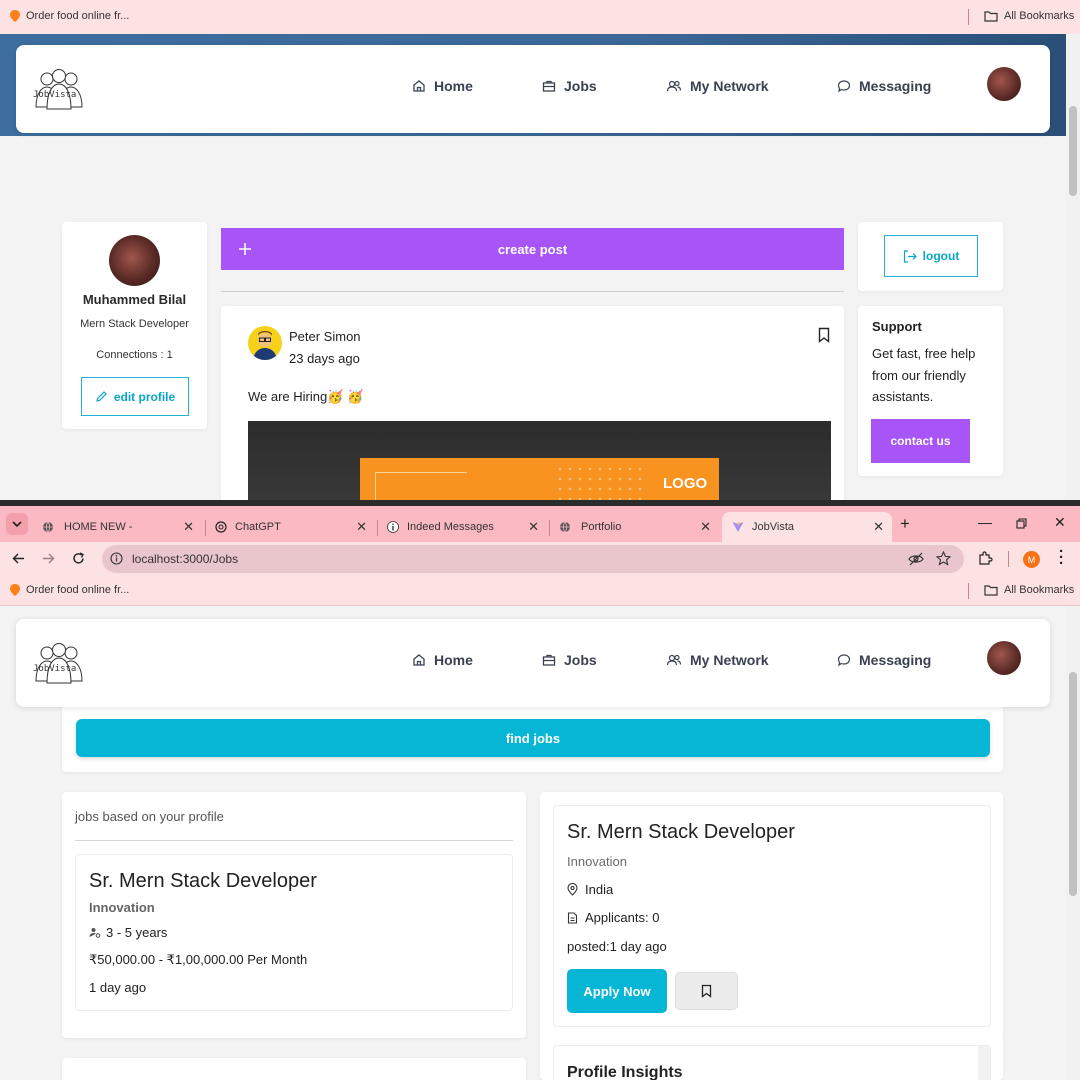 The width and height of the screenshot is (1080, 1080). Describe the element at coordinates (985, 558) in the screenshot. I see `extensions-icon` at that location.